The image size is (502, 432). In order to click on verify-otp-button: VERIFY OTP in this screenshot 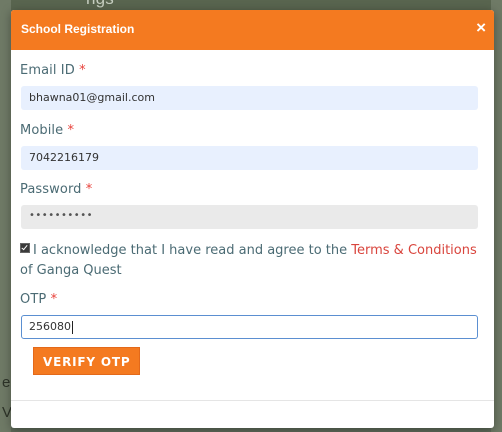, I will do `click(87, 361)`.